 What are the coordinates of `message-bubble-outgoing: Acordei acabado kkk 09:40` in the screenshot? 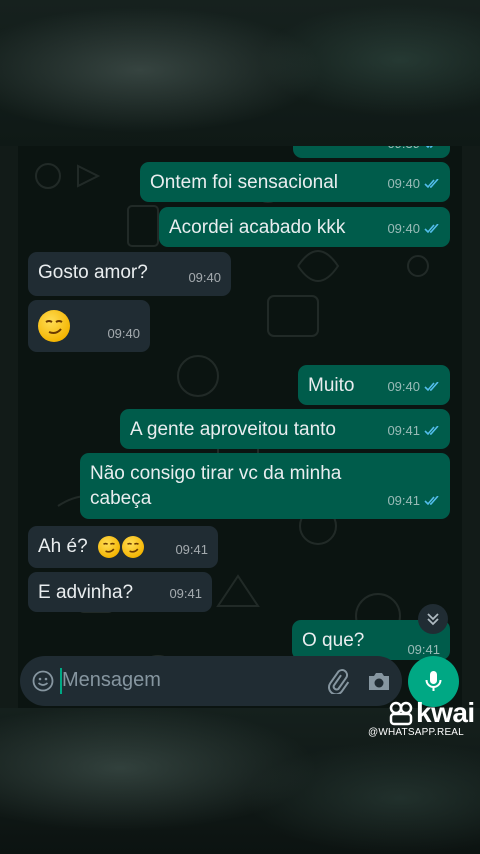 It's located at (304, 227).